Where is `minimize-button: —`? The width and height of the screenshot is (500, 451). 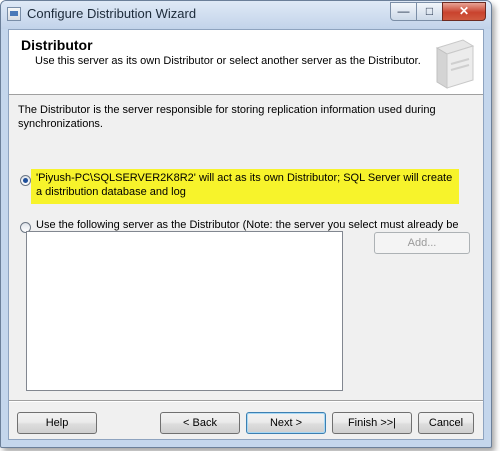 minimize-button: — is located at coordinates (403, 11).